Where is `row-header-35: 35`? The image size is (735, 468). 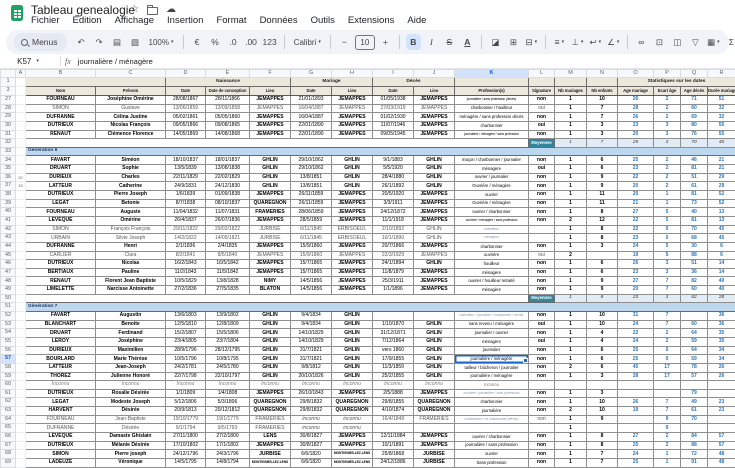
row-header-35: 35 is located at coordinates (8, 169).